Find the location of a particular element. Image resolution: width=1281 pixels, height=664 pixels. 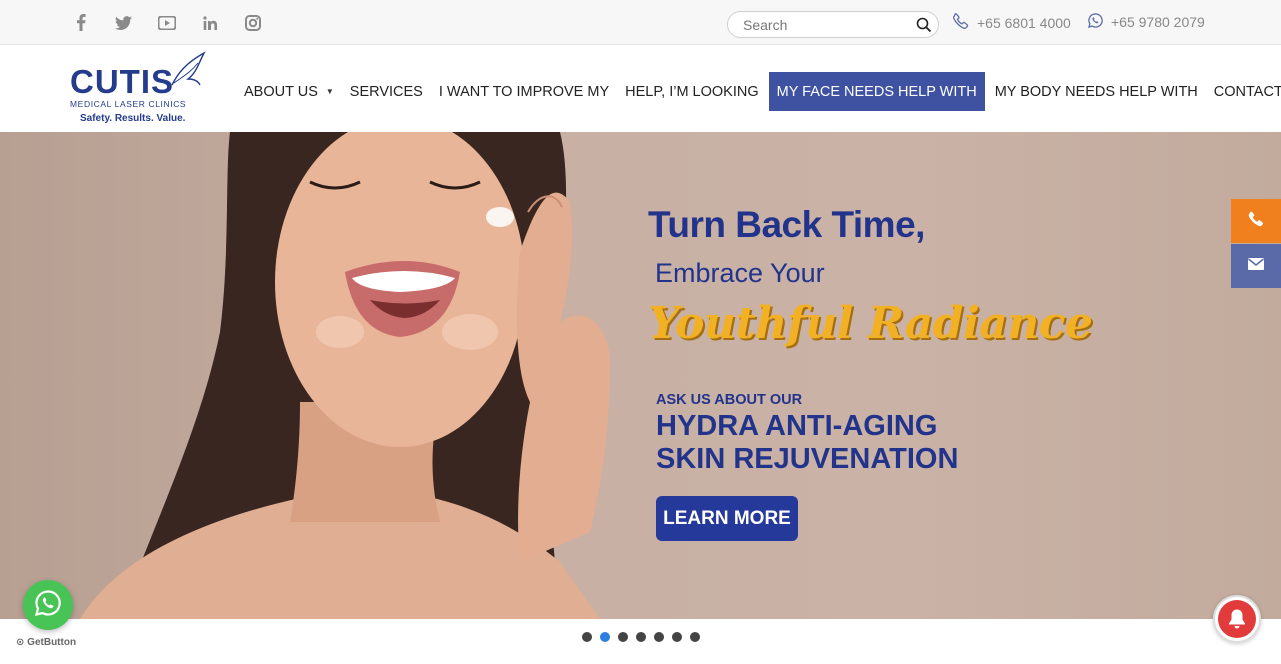

search-input is located at coordinates (823, 25).